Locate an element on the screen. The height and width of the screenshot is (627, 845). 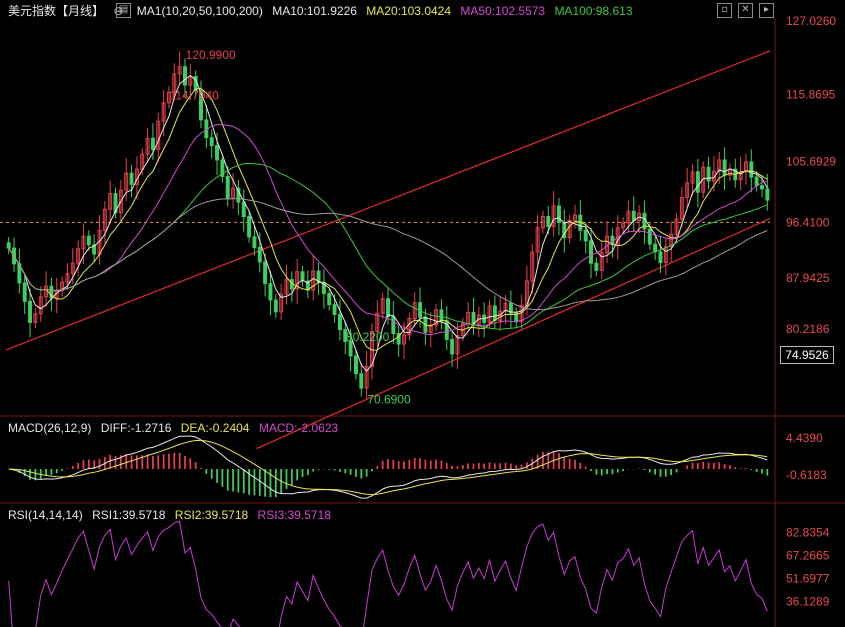
macd-hist-value: MACD:-2.0623 is located at coordinates (298, 428).